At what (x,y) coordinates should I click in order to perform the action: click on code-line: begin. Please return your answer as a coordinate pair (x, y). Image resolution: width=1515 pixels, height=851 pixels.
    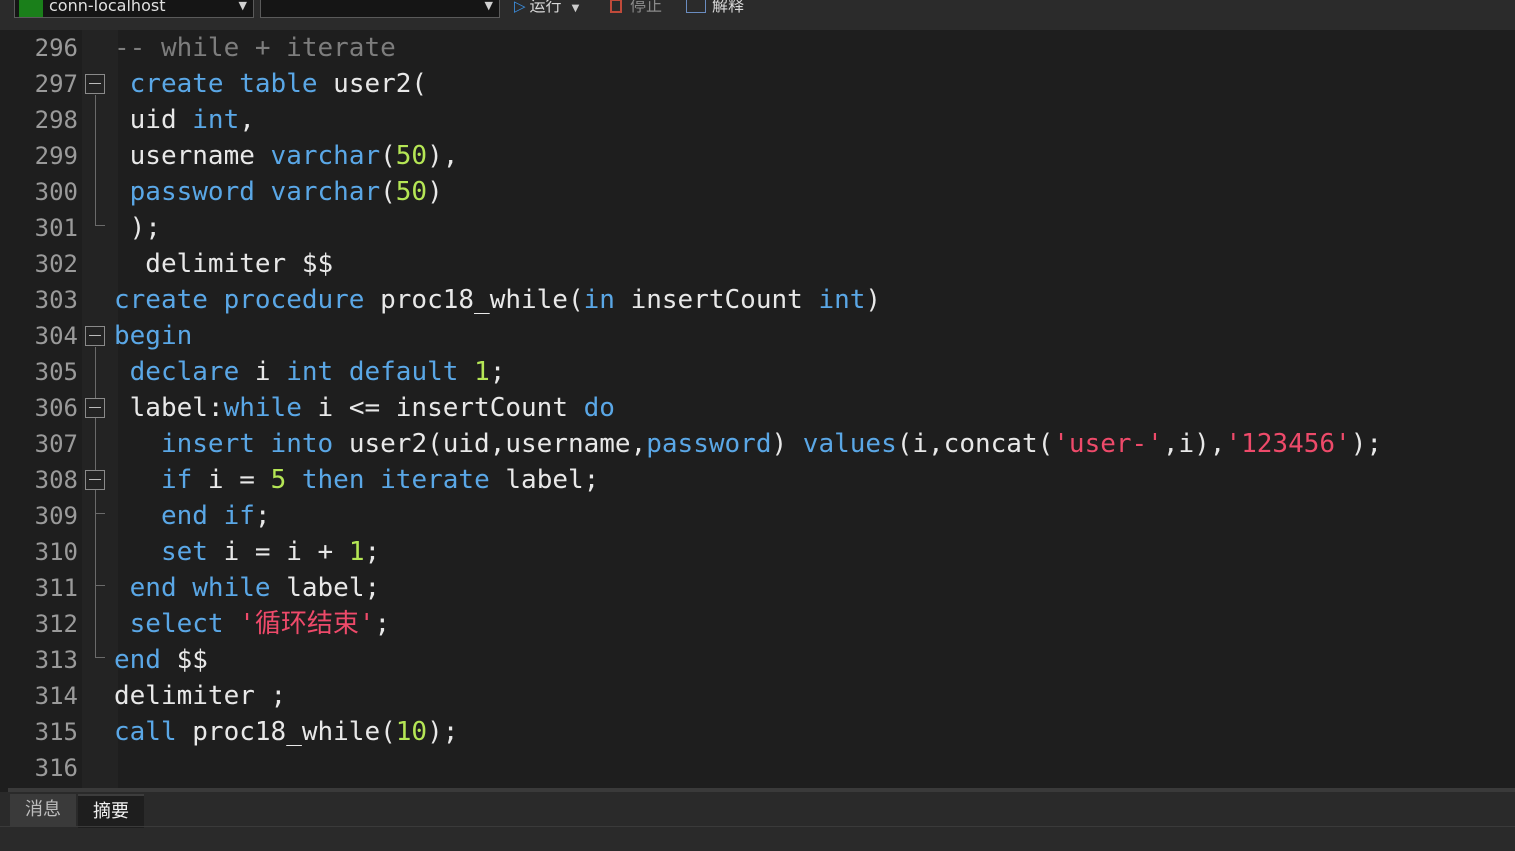
    Looking at the image, I should click on (153, 336).